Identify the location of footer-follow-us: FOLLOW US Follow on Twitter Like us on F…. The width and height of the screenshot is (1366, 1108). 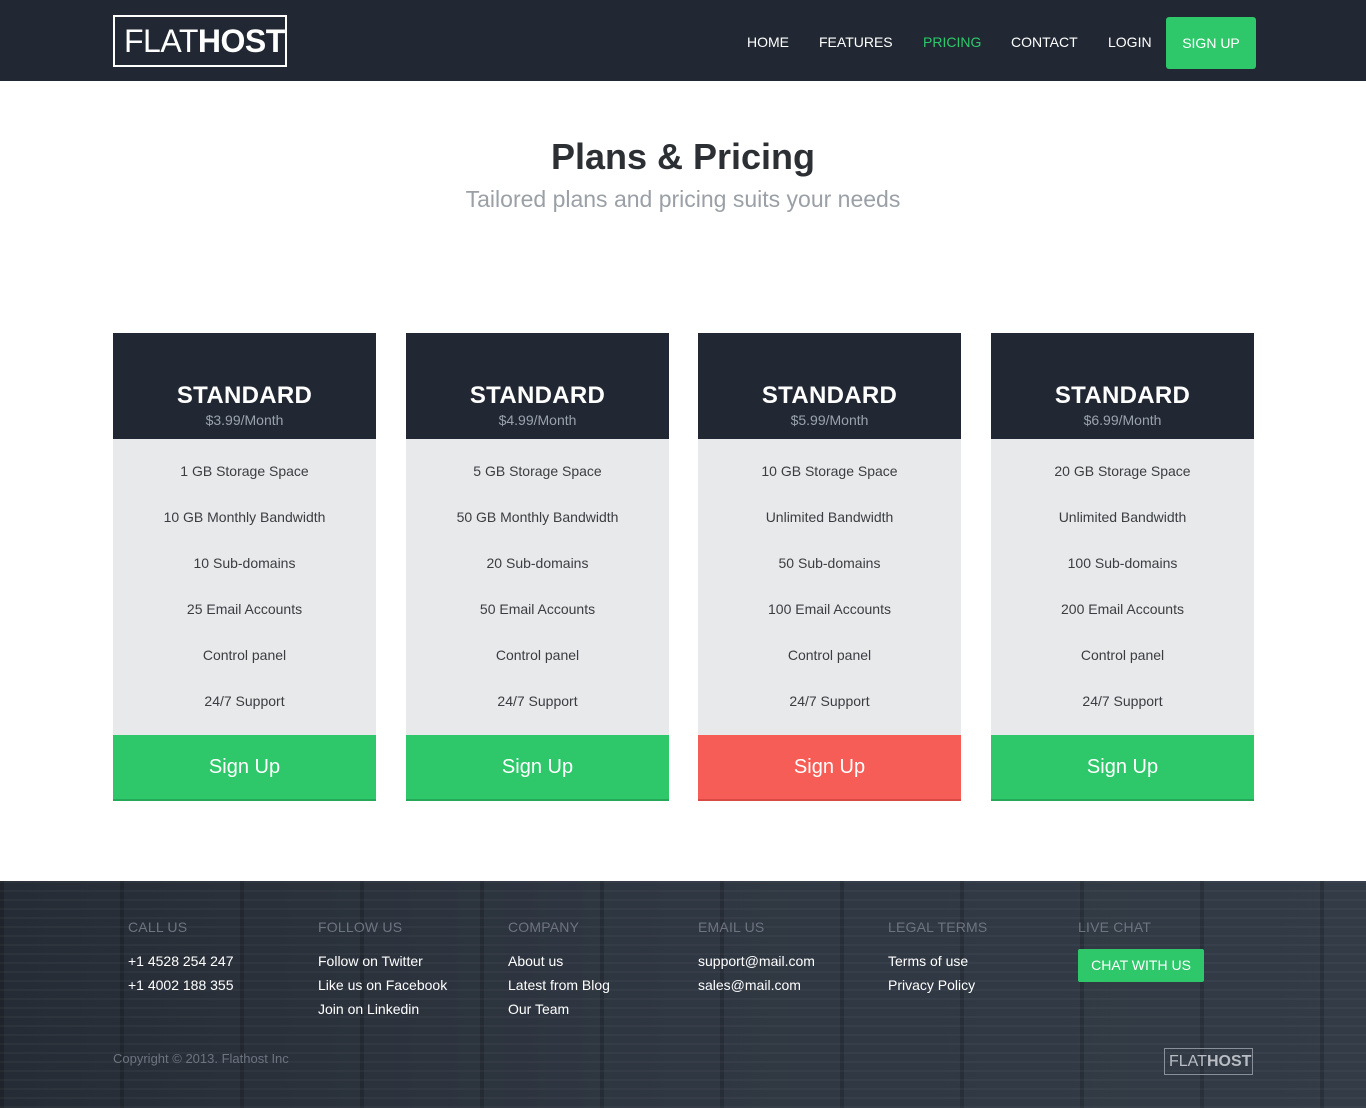
(382, 970).